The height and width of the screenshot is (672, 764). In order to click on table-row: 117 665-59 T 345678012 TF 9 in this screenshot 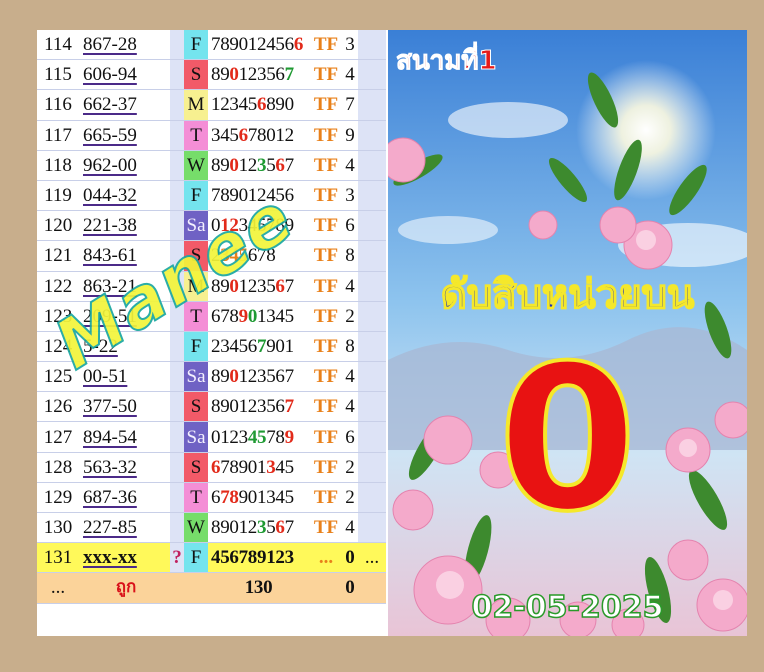, I will do `click(211, 135)`.